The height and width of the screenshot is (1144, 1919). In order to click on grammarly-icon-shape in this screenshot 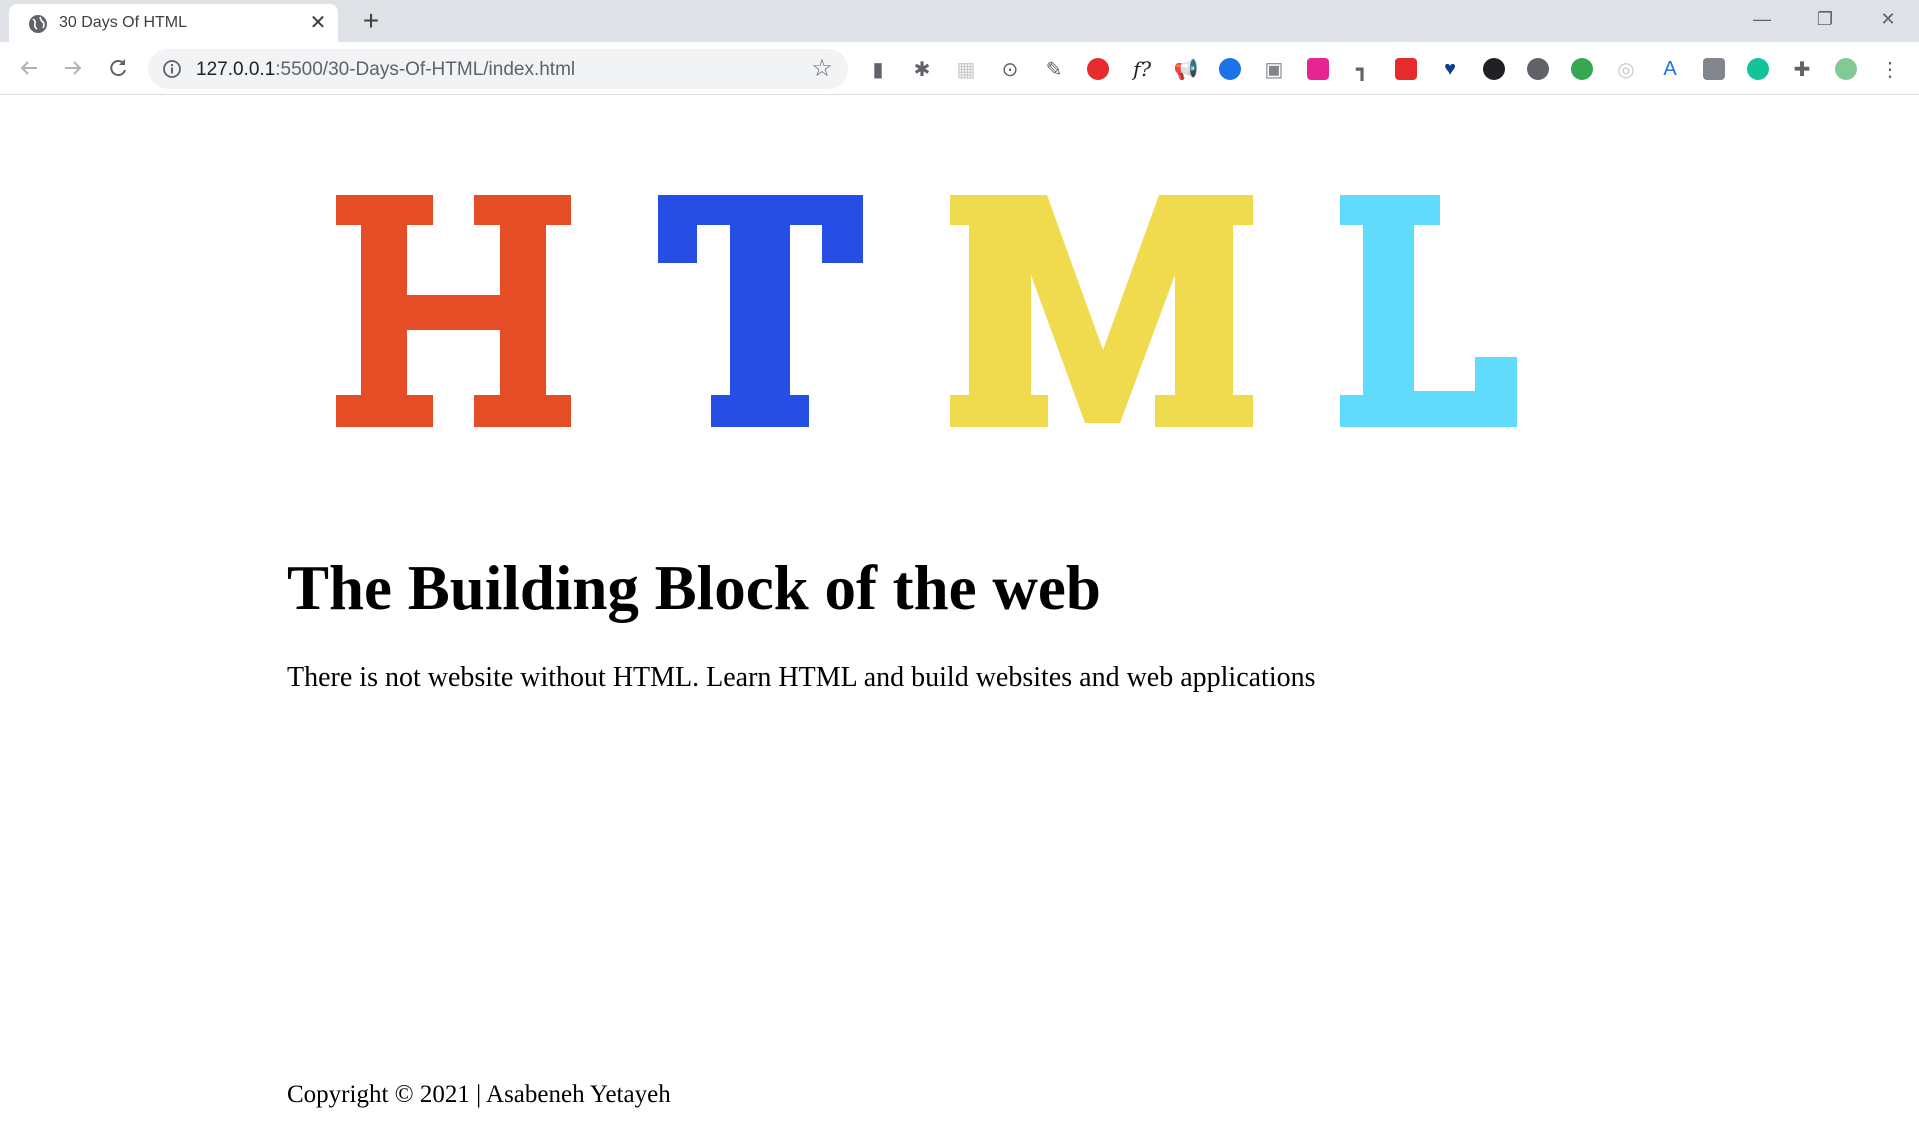, I will do `click(1758, 69)`.